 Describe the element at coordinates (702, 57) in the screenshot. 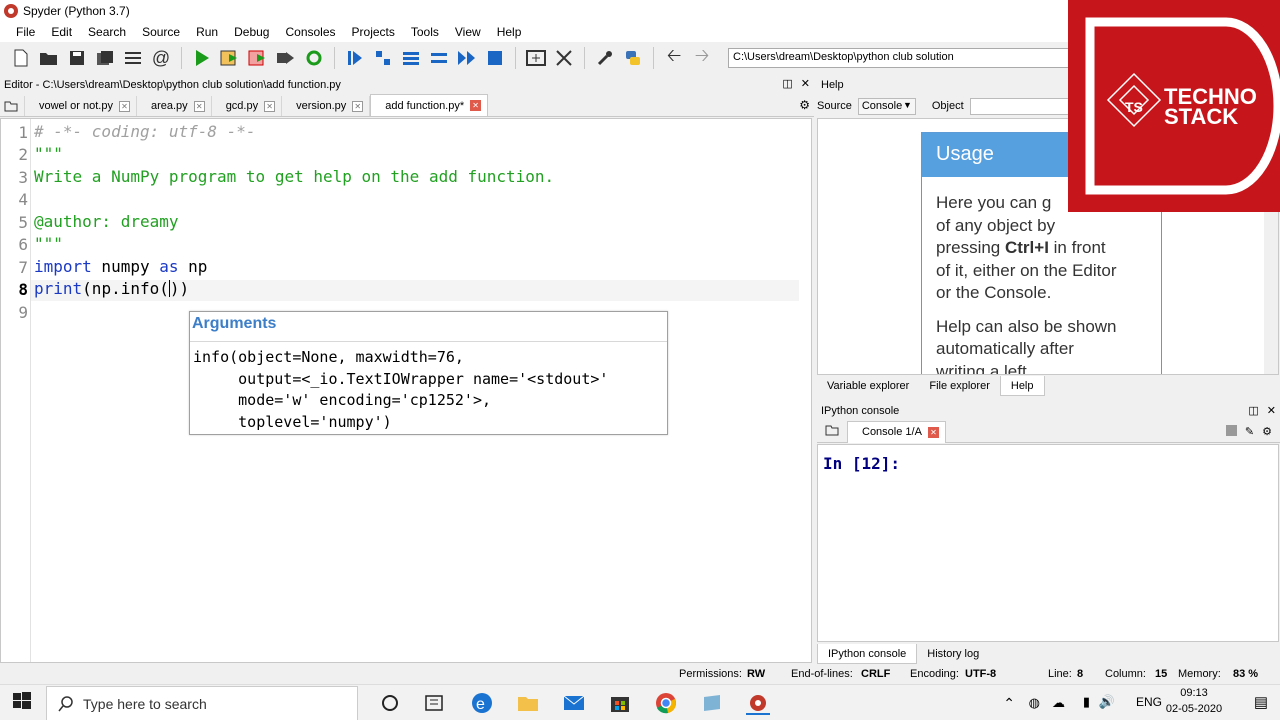

I see `forward-arrow-icon: 🡢` at that location.